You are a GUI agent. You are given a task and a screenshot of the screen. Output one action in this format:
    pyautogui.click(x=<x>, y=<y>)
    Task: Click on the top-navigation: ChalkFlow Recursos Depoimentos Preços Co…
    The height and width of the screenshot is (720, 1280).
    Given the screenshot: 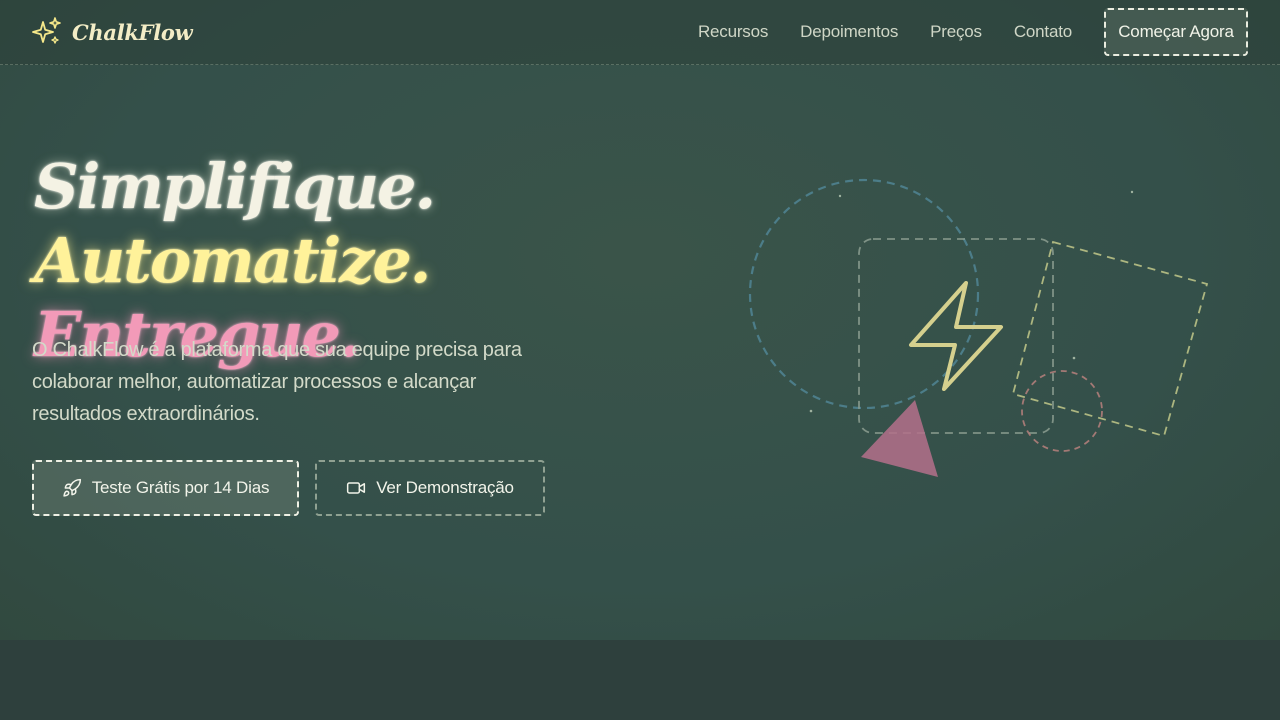 What is the action you would take?
    pyautogui.click(x=640, y=32)
    